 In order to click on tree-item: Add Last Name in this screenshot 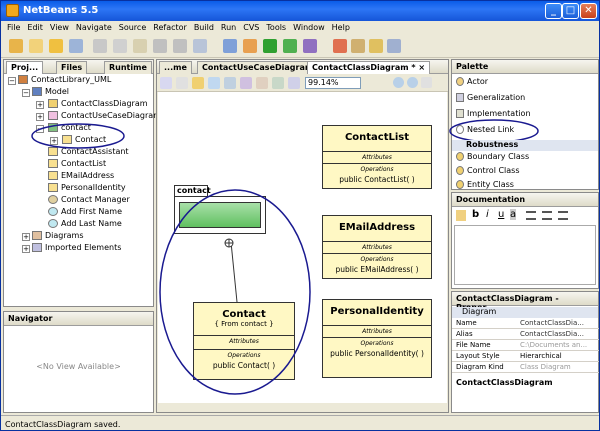, I will do `click(85, 224)`.